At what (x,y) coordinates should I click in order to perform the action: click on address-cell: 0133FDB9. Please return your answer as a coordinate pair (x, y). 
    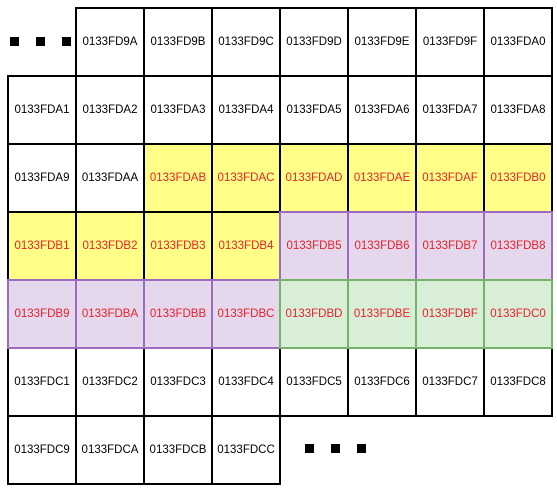
    Looking at the image, I should click on (42, 314).